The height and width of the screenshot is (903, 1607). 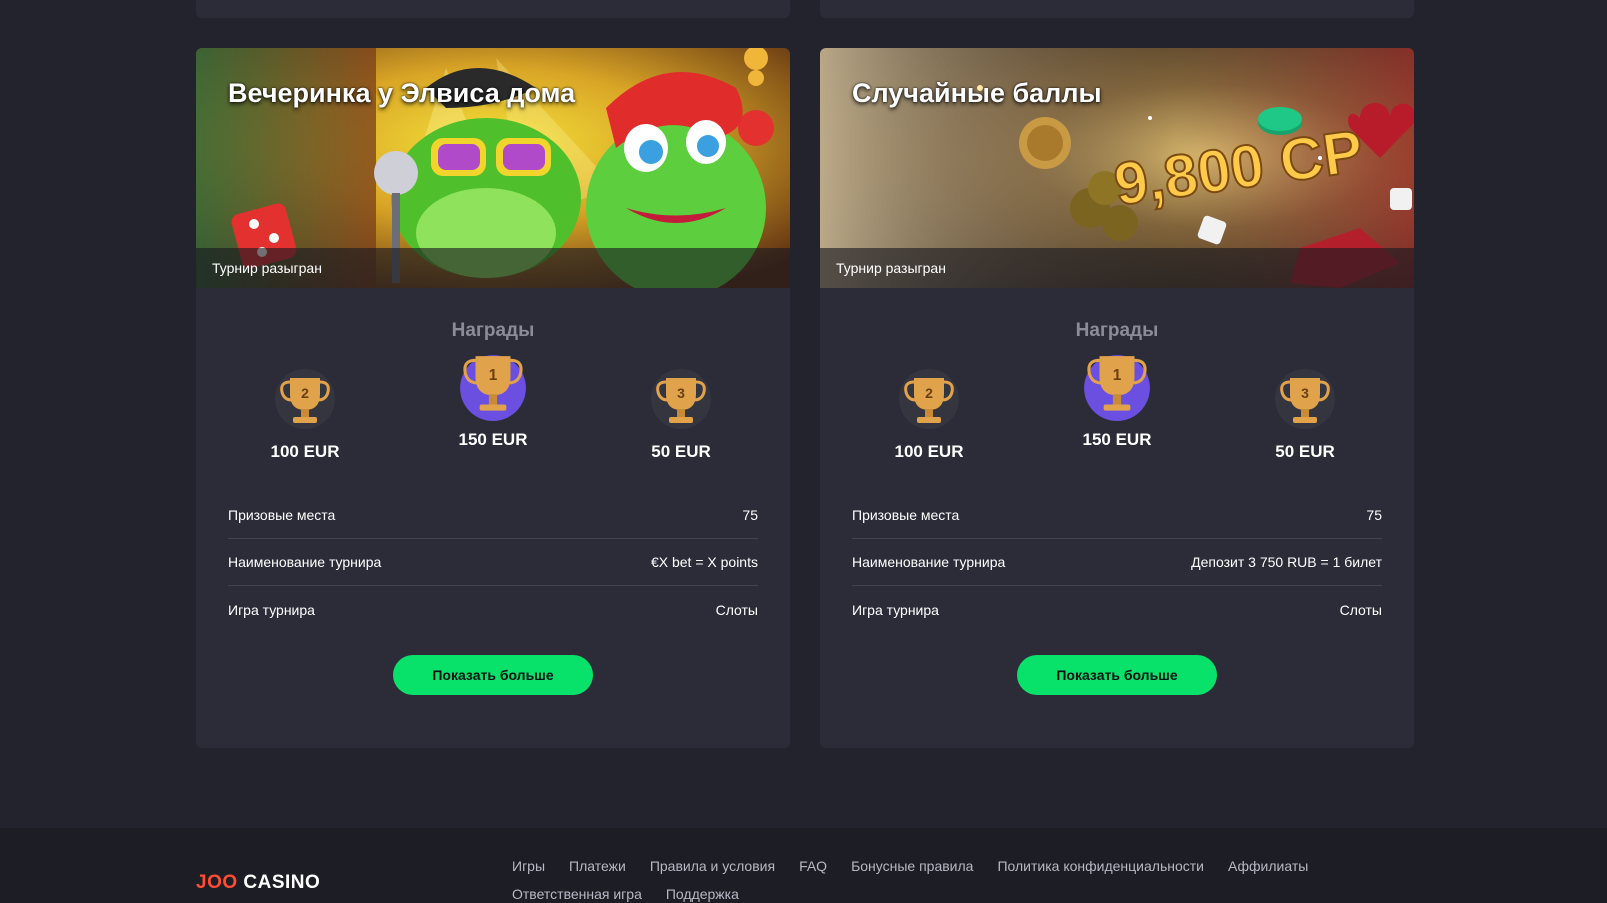 I want to click on info-row-tournament-name: Наименование турнира €X bet = X points, so click(x=493, y=562).